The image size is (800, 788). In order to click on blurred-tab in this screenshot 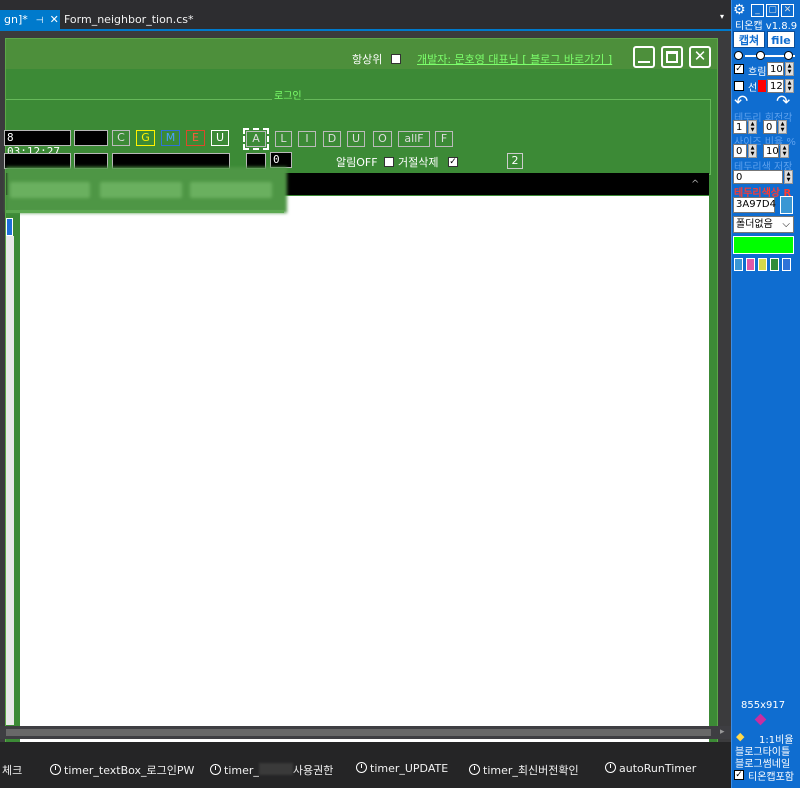, I will do `click(50, 190)`.